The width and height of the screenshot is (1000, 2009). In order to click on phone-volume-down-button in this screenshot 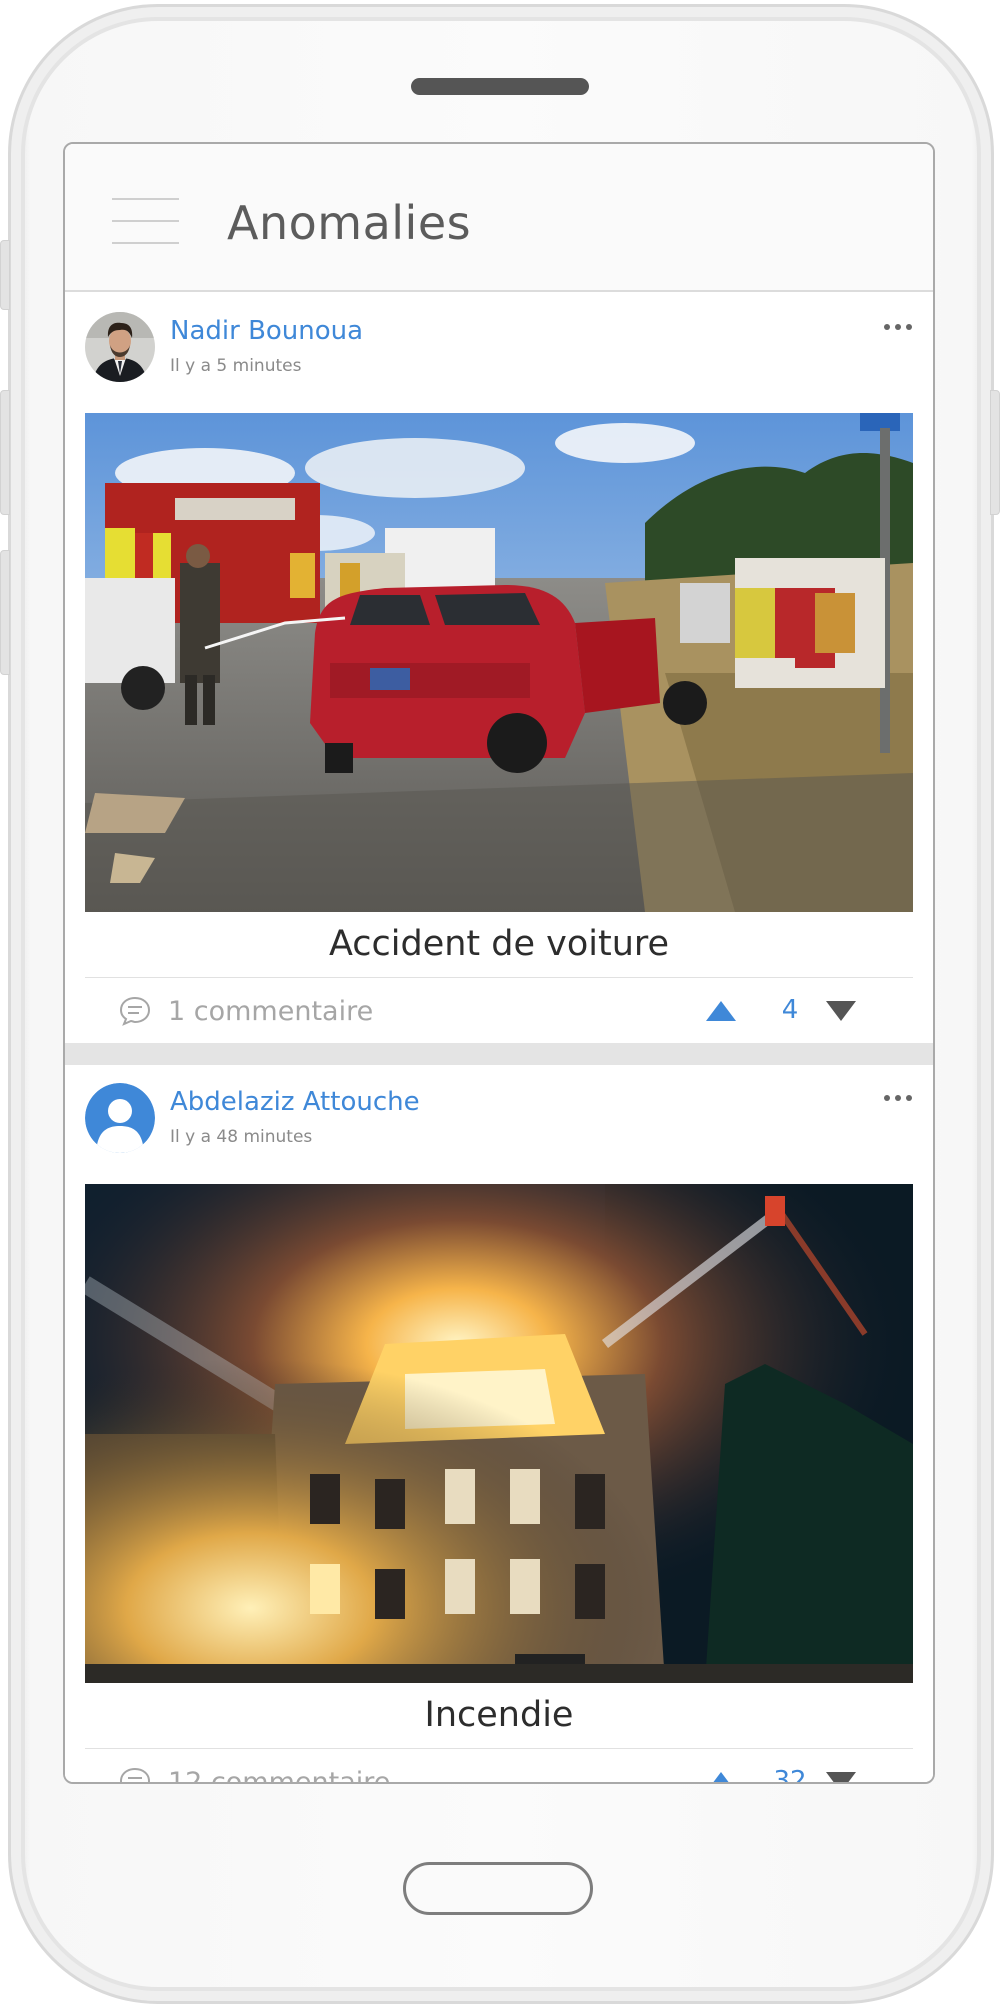, I will do `click(5, 612)`.